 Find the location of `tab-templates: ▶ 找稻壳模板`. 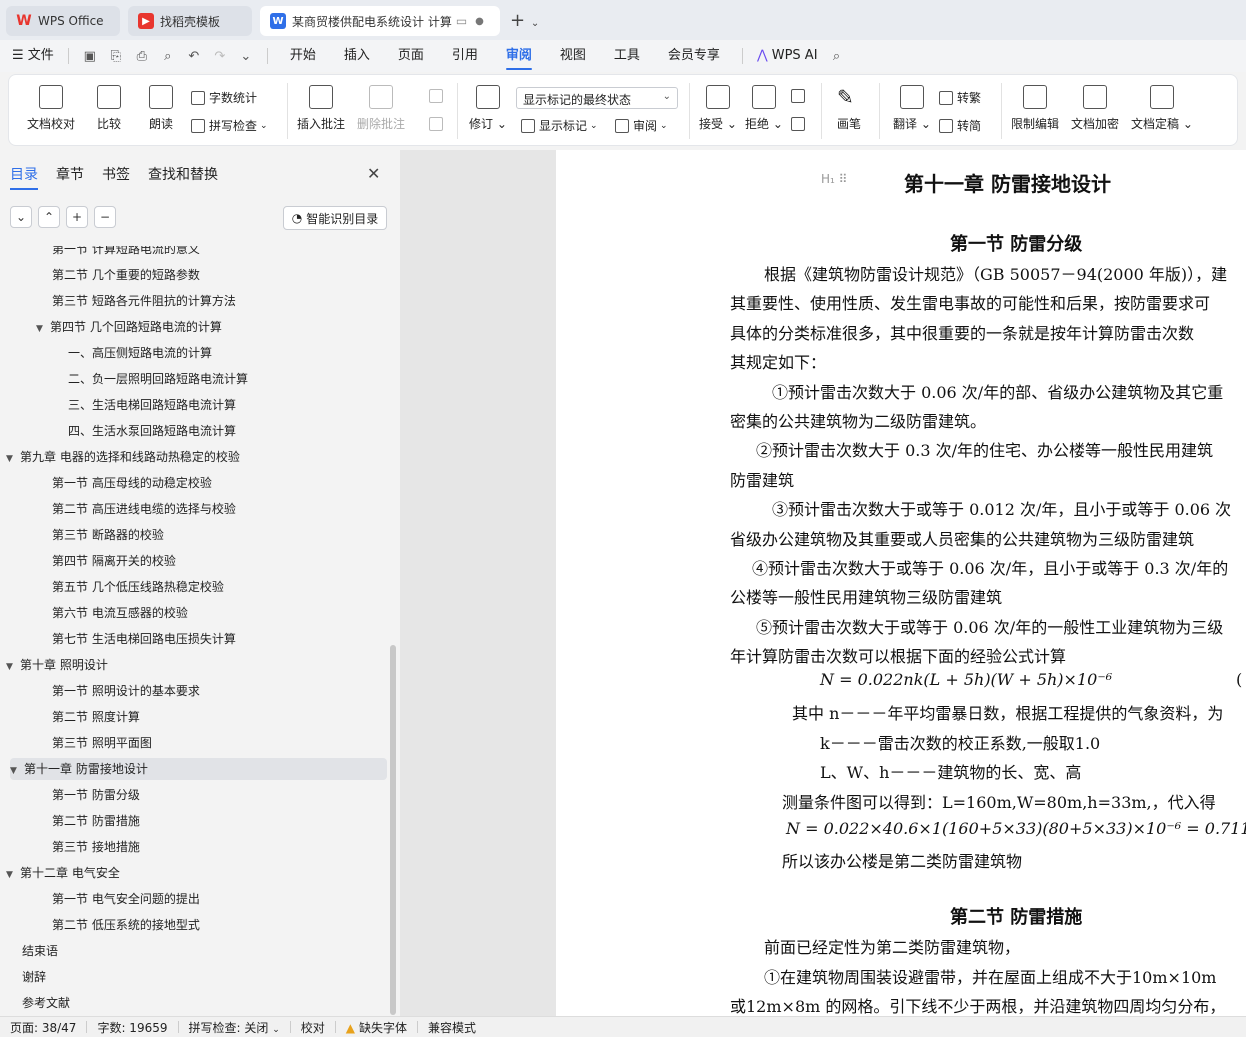

tab-templates: ▶ 找稻壳模板 is located at coordinates (190, 21).